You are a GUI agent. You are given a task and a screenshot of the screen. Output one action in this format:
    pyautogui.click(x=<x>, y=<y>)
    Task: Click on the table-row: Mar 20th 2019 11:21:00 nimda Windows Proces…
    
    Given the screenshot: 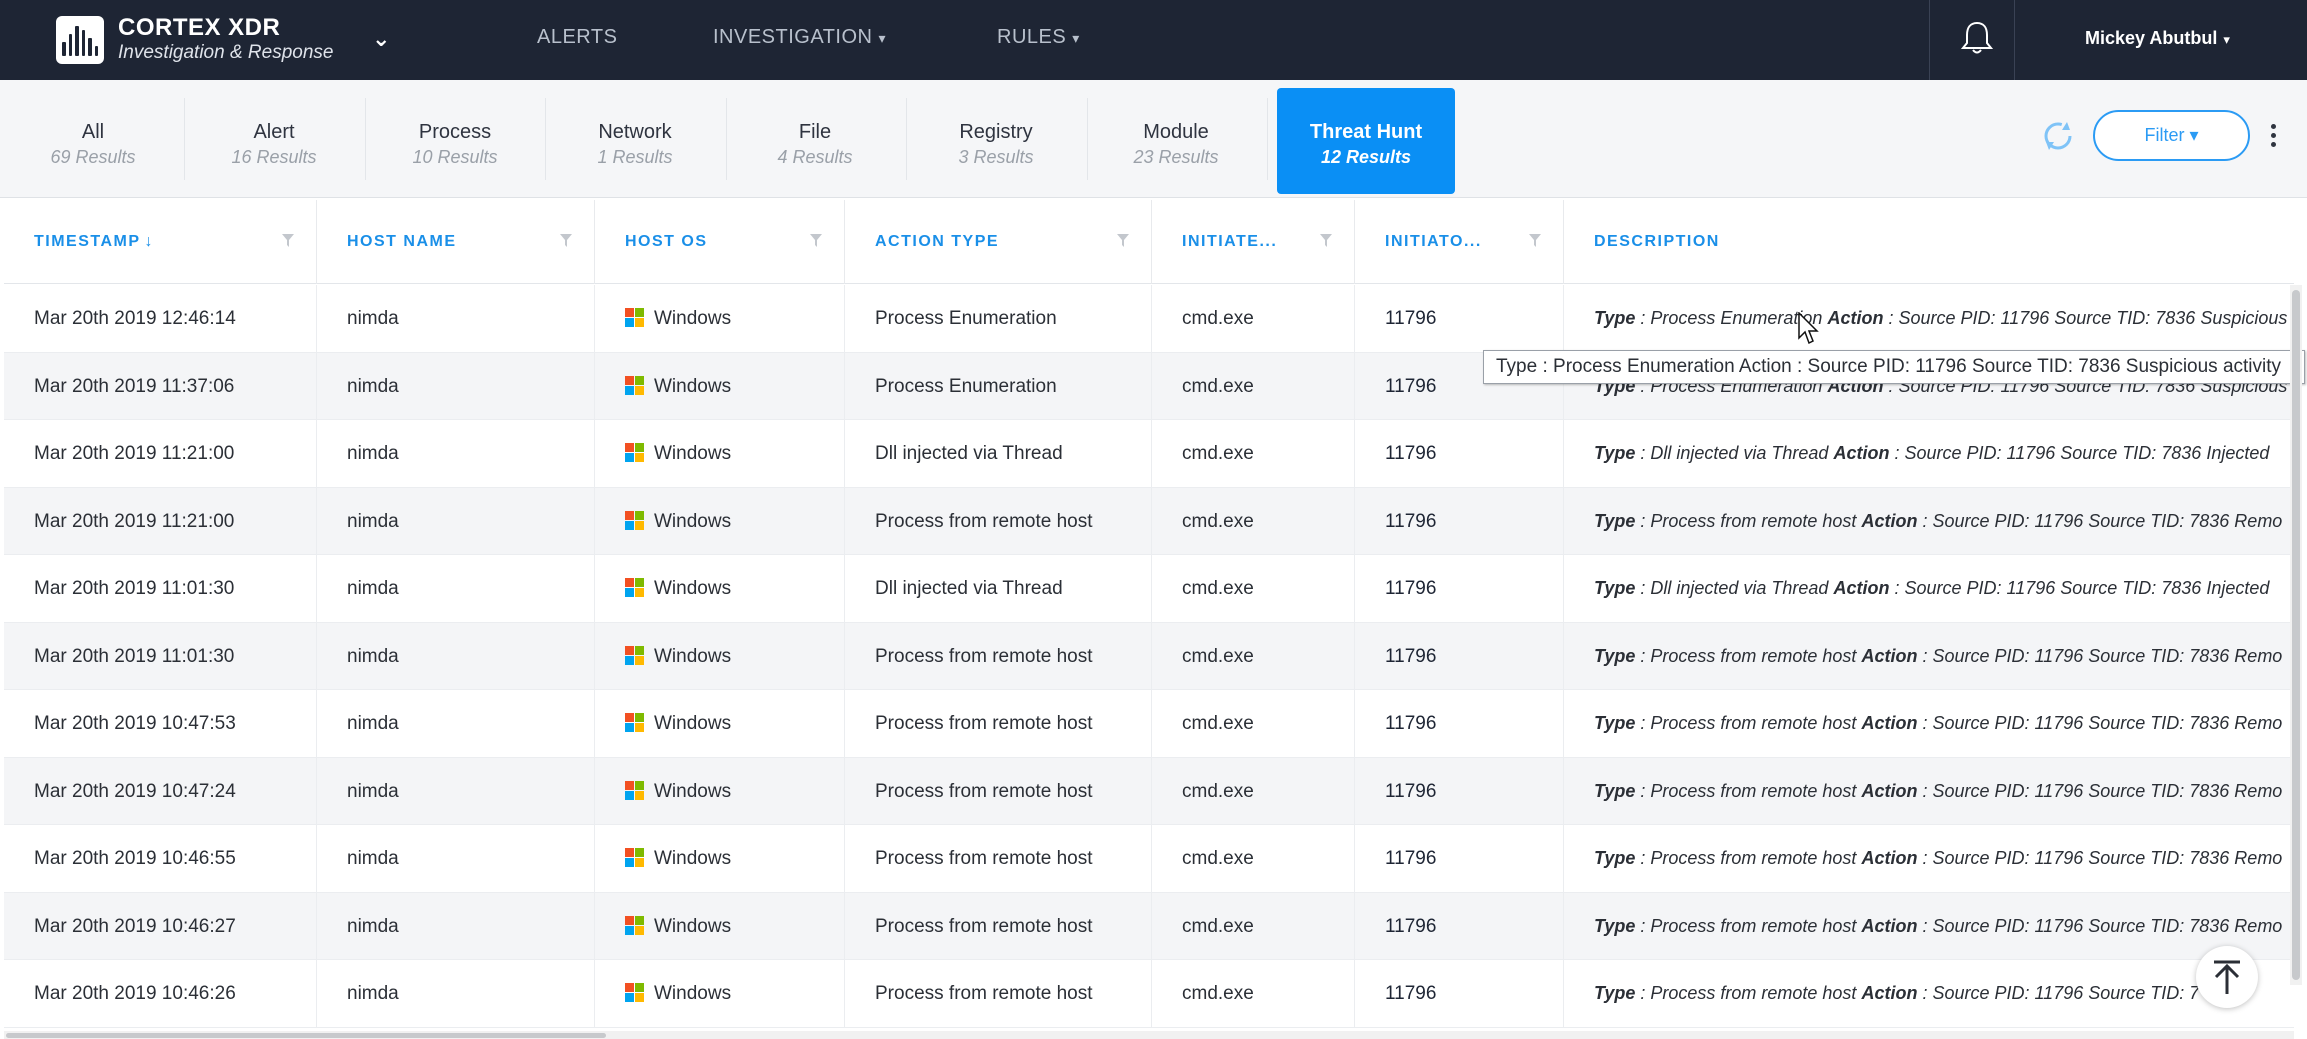 What is the action you would take?
    pyautogui.click(x=1149, y=521)
    